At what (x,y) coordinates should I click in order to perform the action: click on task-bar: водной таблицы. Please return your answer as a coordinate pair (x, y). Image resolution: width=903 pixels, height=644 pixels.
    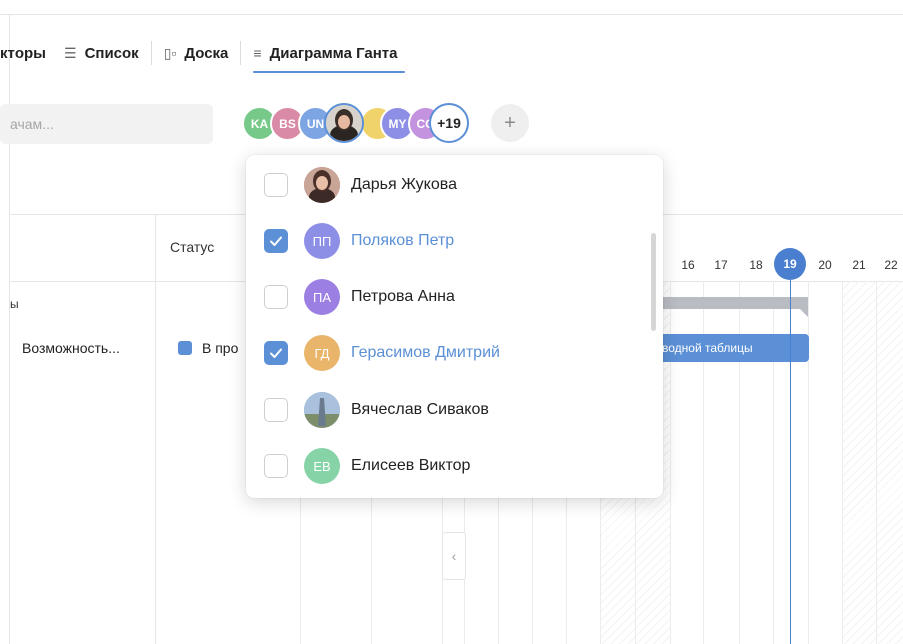
    Looking at the image, I should click on (735, 348).